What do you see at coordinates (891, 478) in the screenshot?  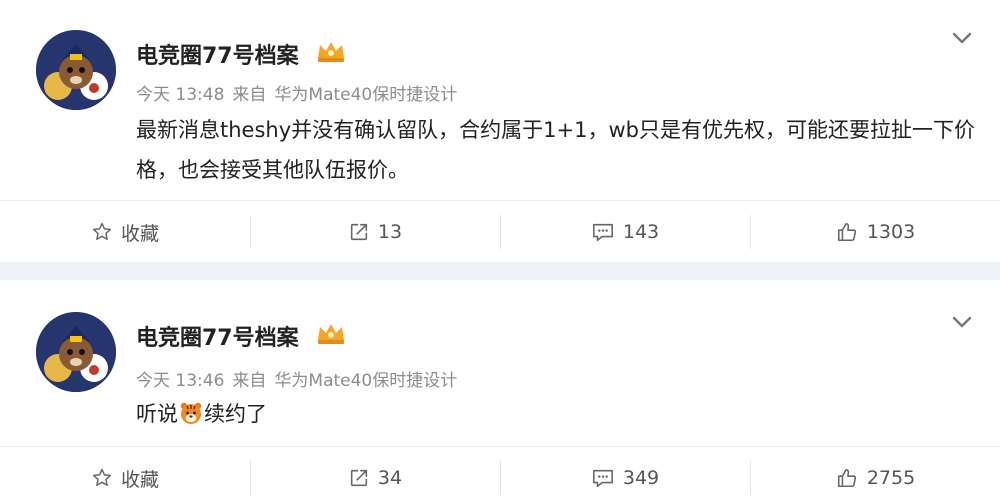 I see `like-count: 2755` at bounding box center [891, 478].